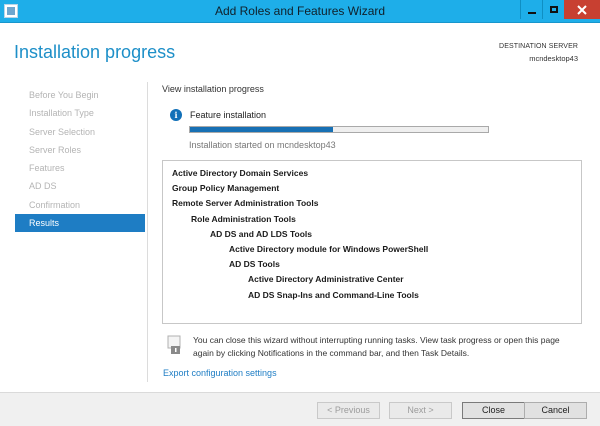 This screenshot has width=600, height=426. What do you see at coordinates (147, 232) in the screenshot?
I see `nav-divider` at bounding box center [147, 232].